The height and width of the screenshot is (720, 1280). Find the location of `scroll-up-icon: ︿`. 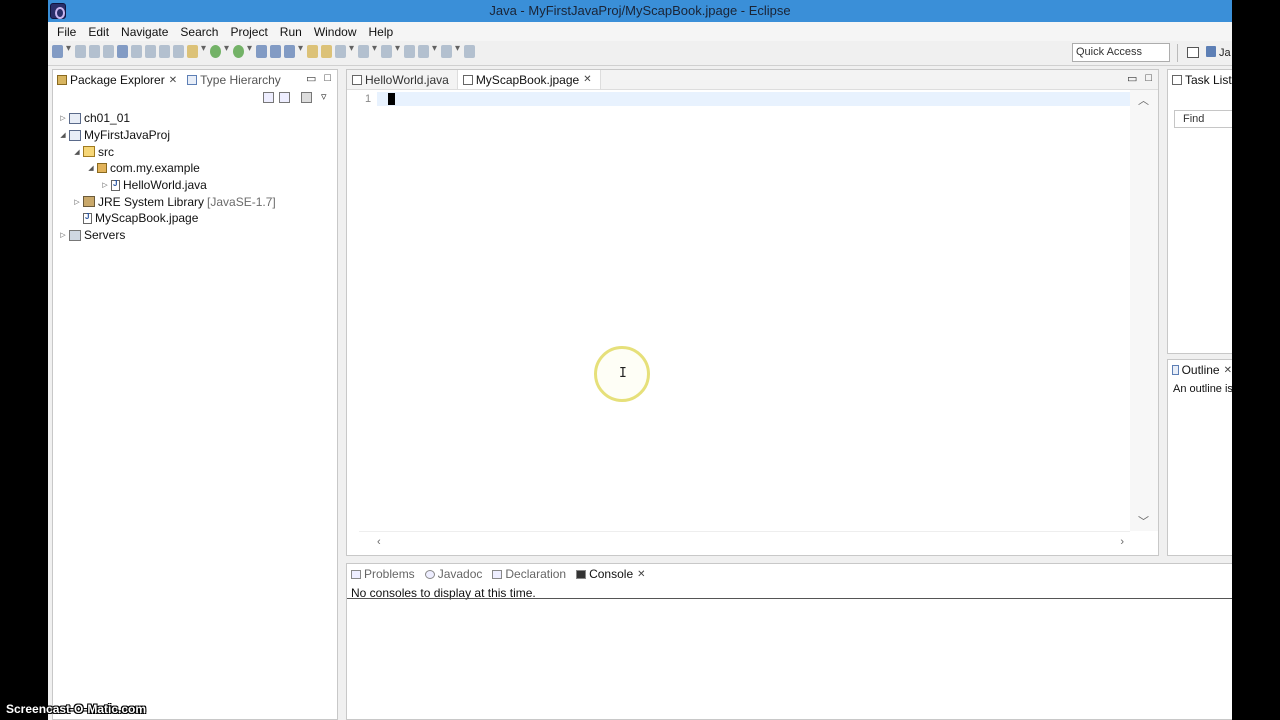

scroll-up-icon: ︿ is located at coordinates (1143, 100).